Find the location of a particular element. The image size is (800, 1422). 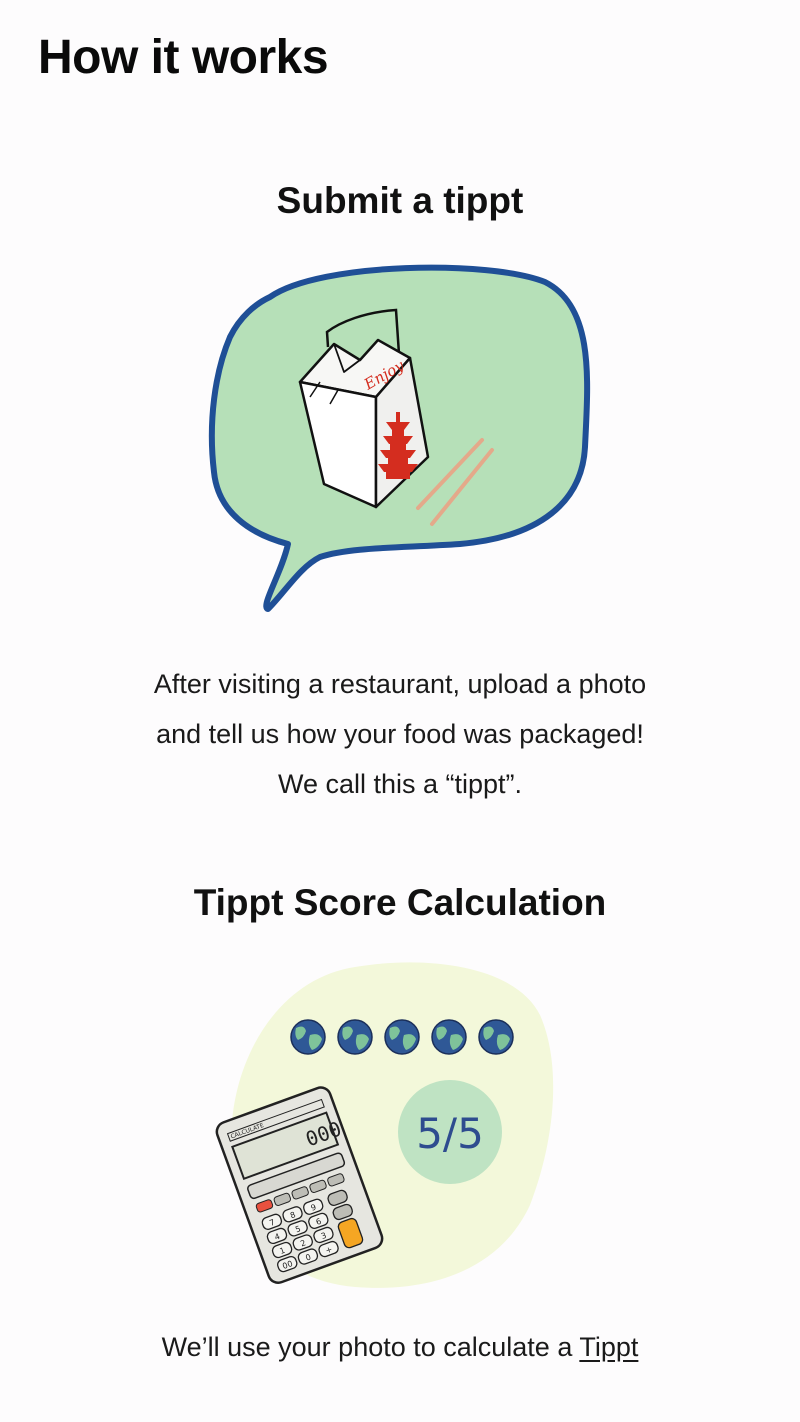

section-title-score: Tippt Score Calculation is located at coordinates (400, 902).